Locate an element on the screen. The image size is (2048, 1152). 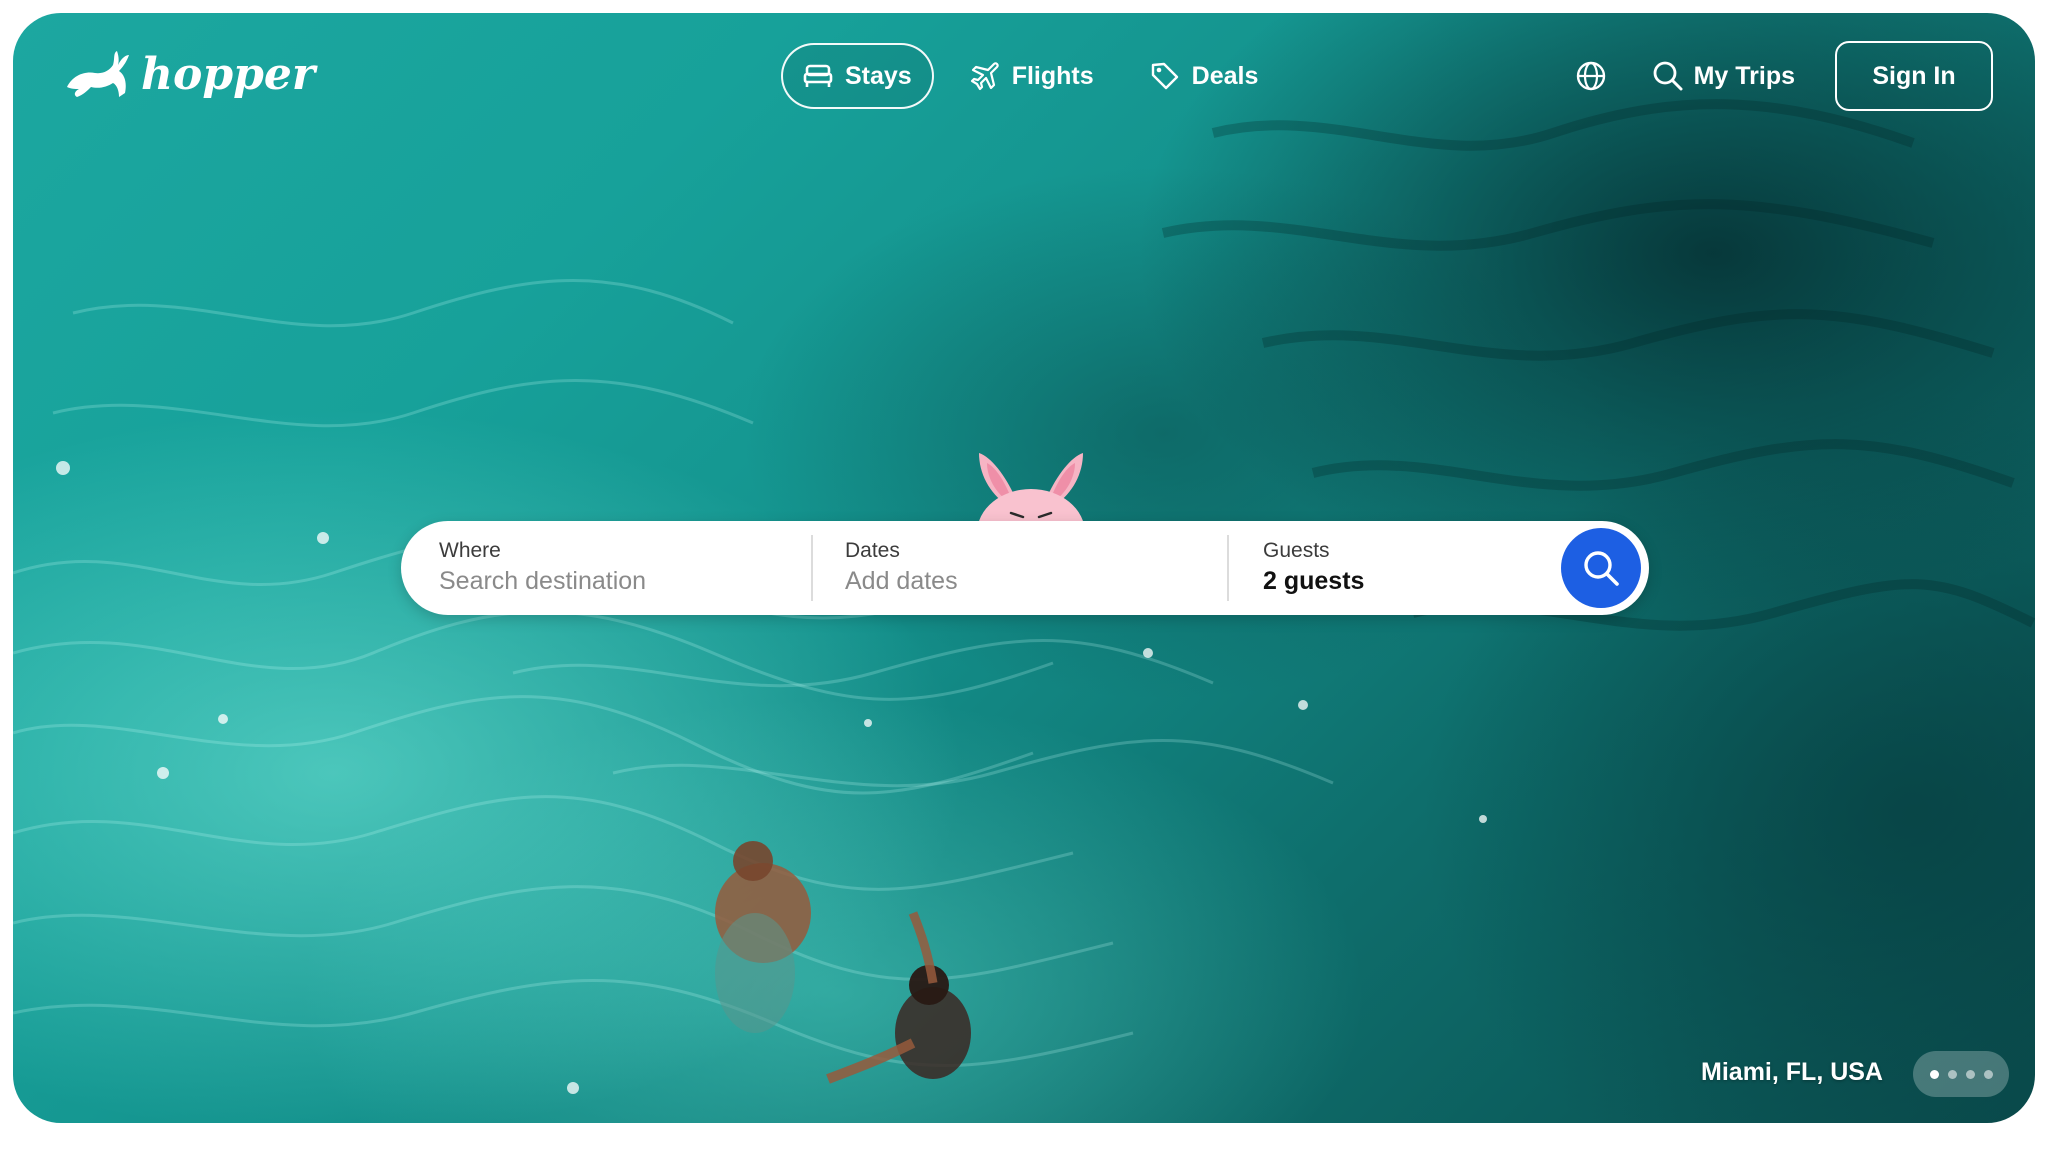
tab-flights: Flights is located at coordinates (1032, 76).